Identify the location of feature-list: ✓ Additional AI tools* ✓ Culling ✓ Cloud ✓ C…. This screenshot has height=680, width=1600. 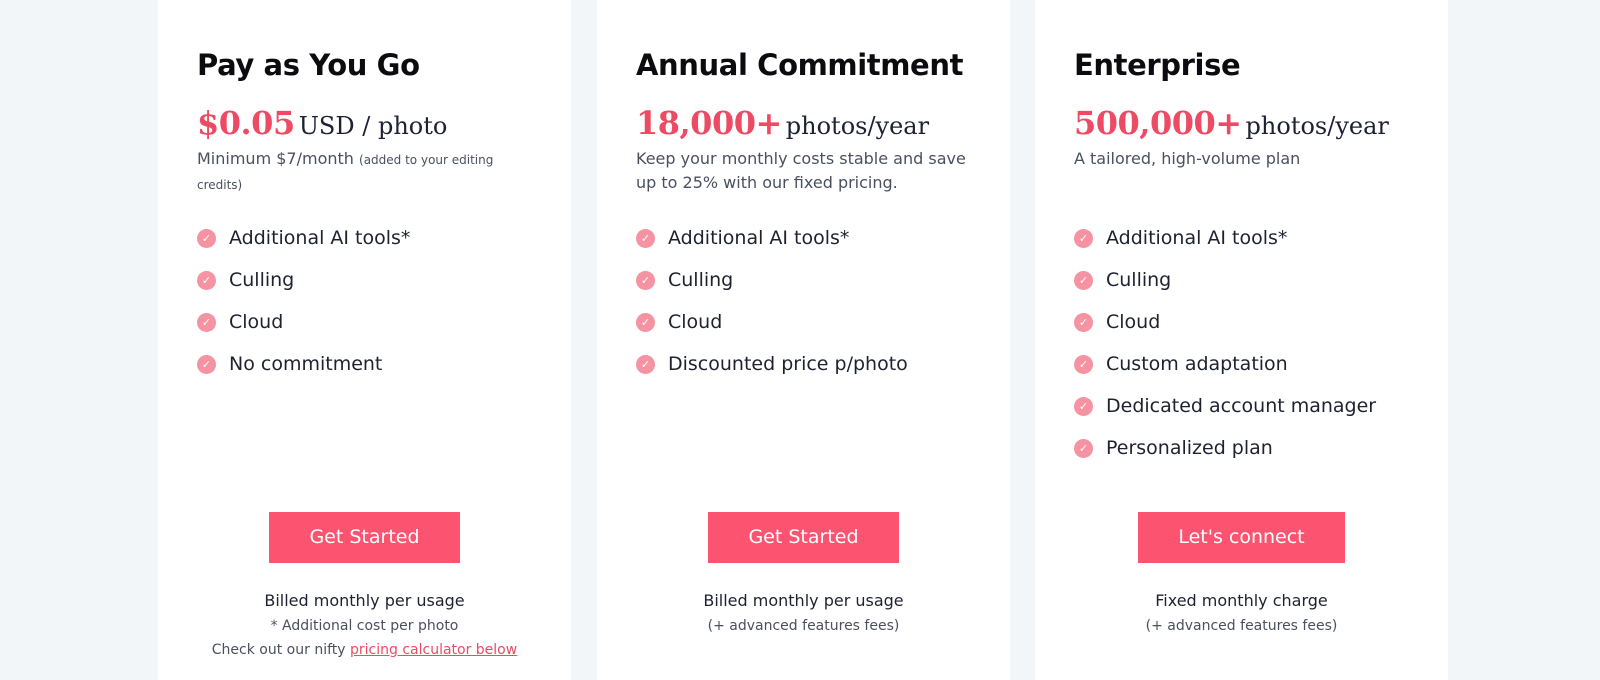
(1225, 349).